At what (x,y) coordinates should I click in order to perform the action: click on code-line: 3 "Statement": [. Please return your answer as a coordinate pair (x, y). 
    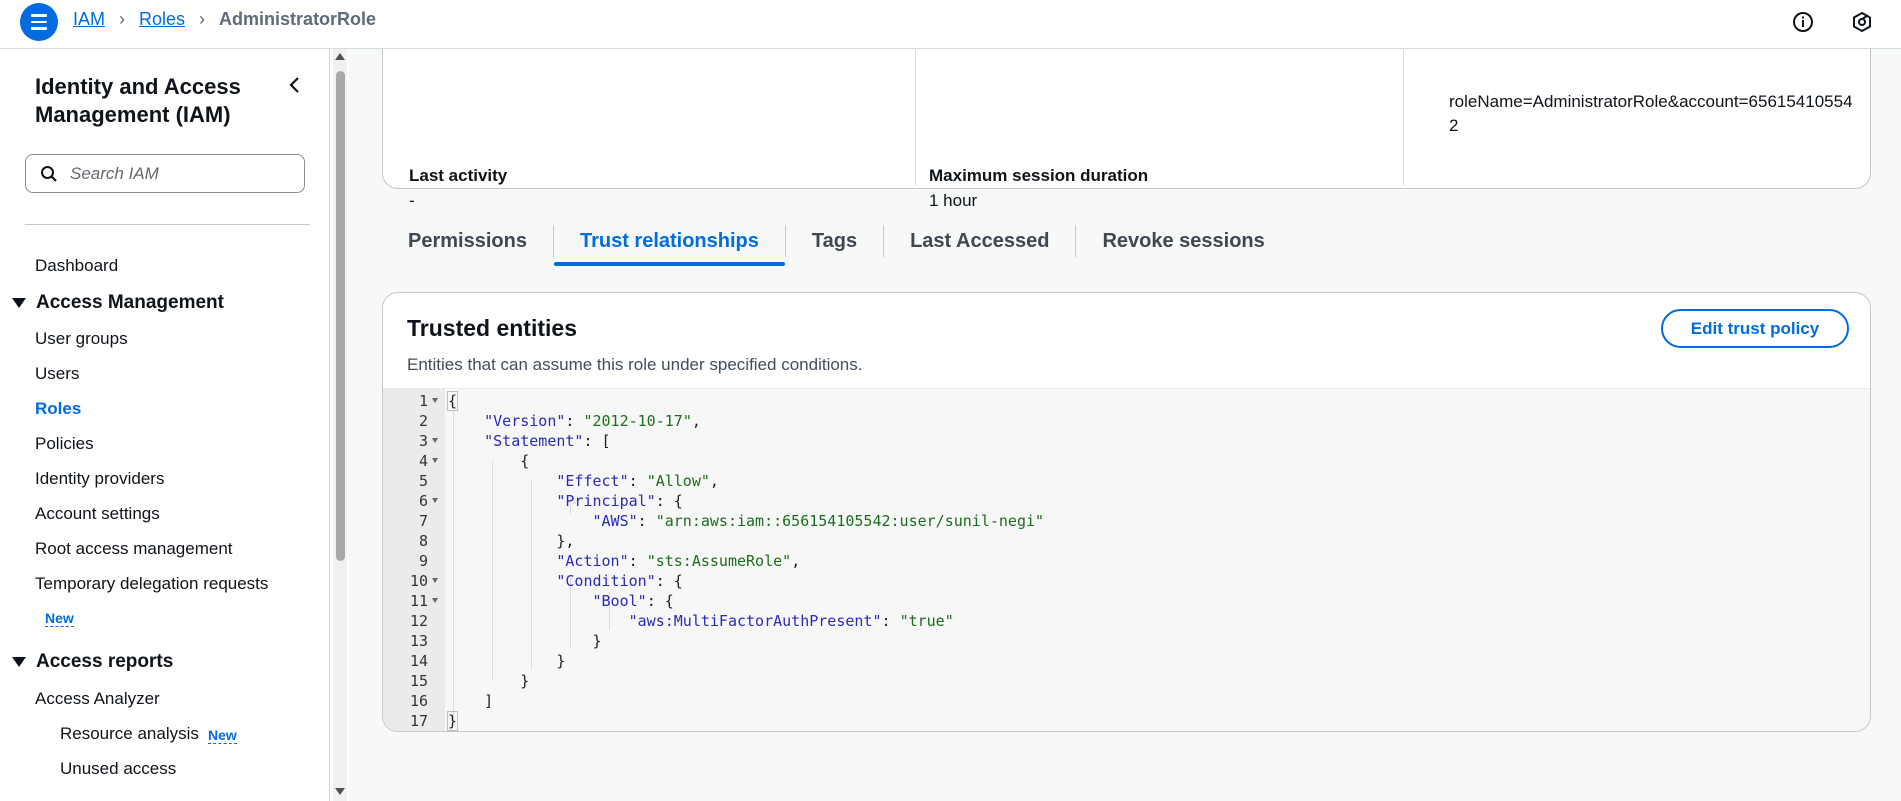
    Looking at the image, I should click on (514, 441).